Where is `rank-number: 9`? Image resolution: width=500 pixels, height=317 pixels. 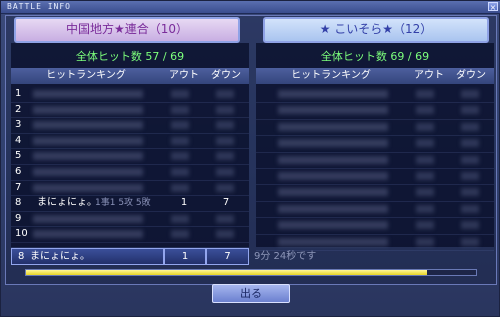
rank-number: 9 is located at coordinates (18, 218).